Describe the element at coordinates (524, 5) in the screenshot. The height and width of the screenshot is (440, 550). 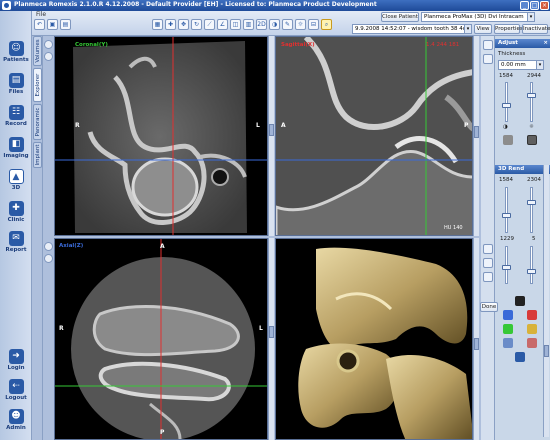
I see `minimize-button: _` at that location.